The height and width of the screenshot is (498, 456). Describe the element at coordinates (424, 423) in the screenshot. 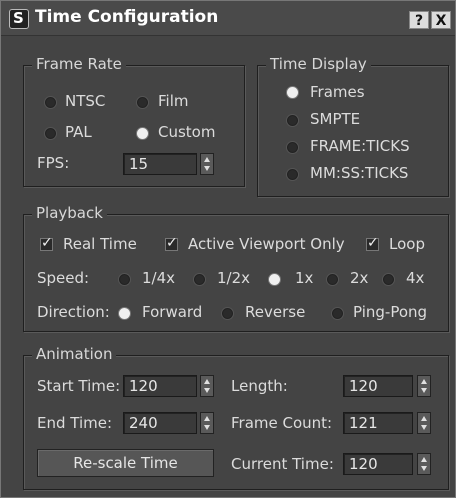

I see `frame-count-spinner` at that location.